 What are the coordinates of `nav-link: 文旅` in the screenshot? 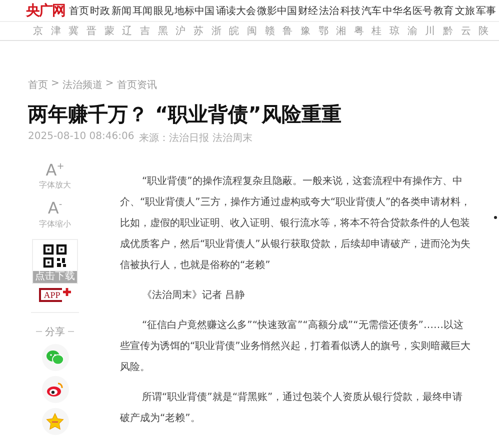 It's located at (464, 11).